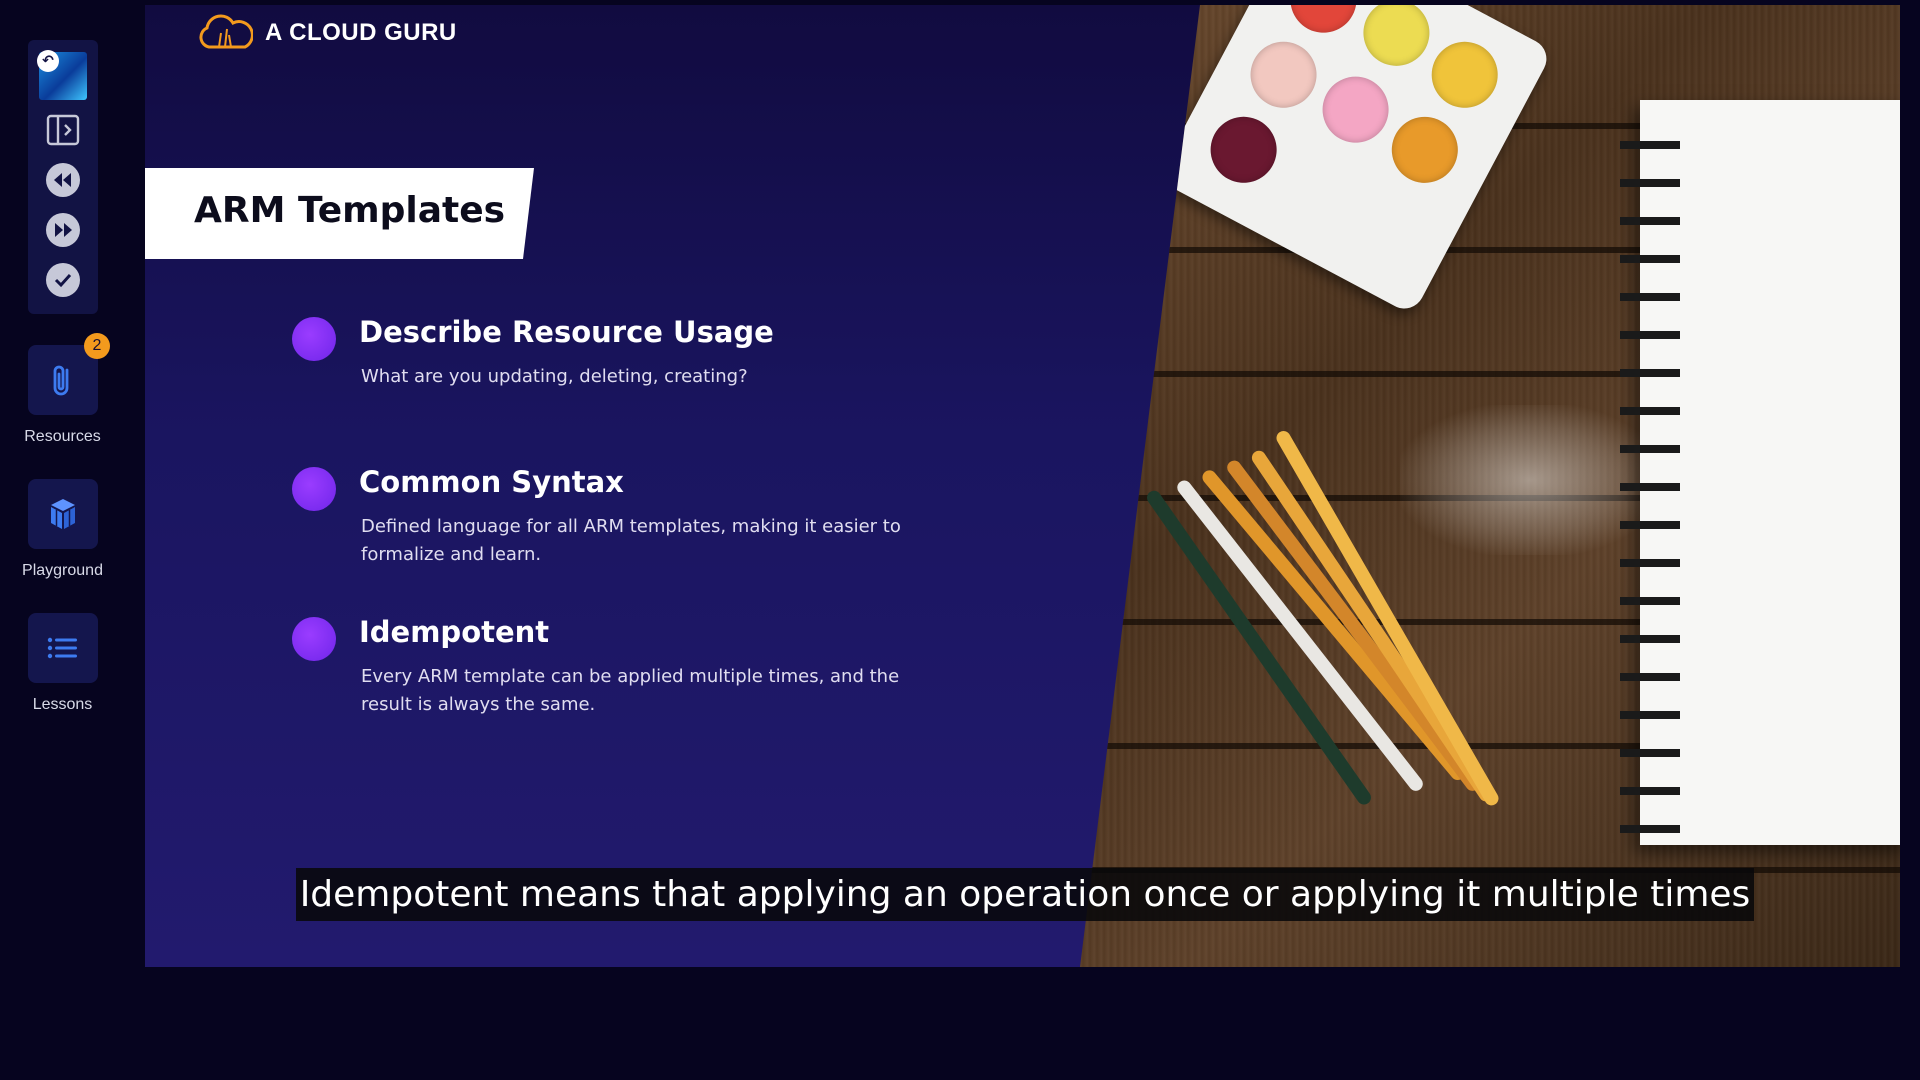 This screenshot has height=1080, width=1920. What do you see at coordinates (226, 31) in the screenshot?
I see `cloud-logo-icon` at bounding box center [226, 31].